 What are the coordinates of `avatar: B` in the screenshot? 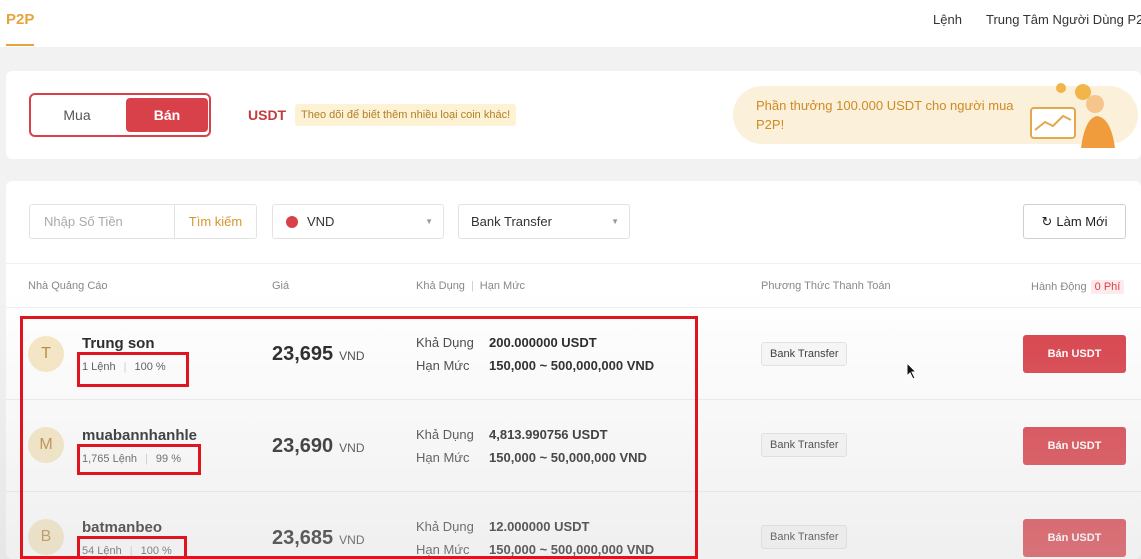 It's located at (46, 537).